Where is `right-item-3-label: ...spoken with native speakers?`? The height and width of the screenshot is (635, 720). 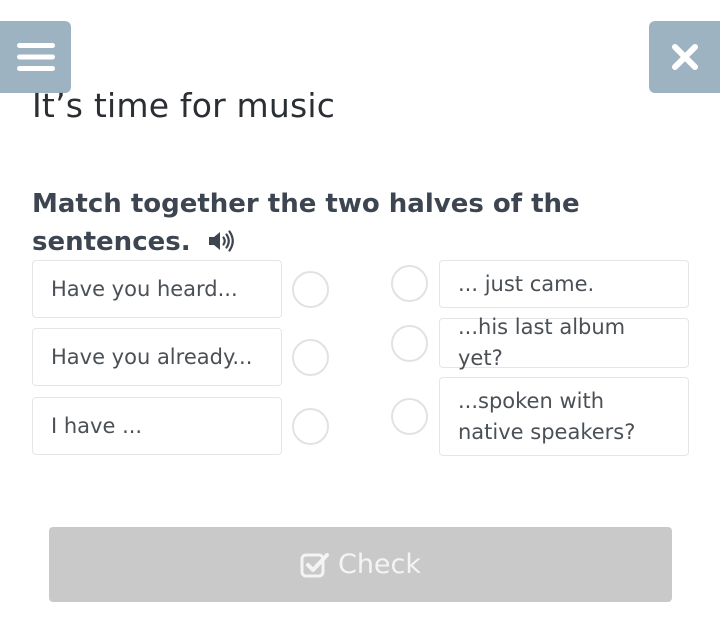 right-item-3-label: ...spoken with native speakers? is located at coordinates (547, 416).